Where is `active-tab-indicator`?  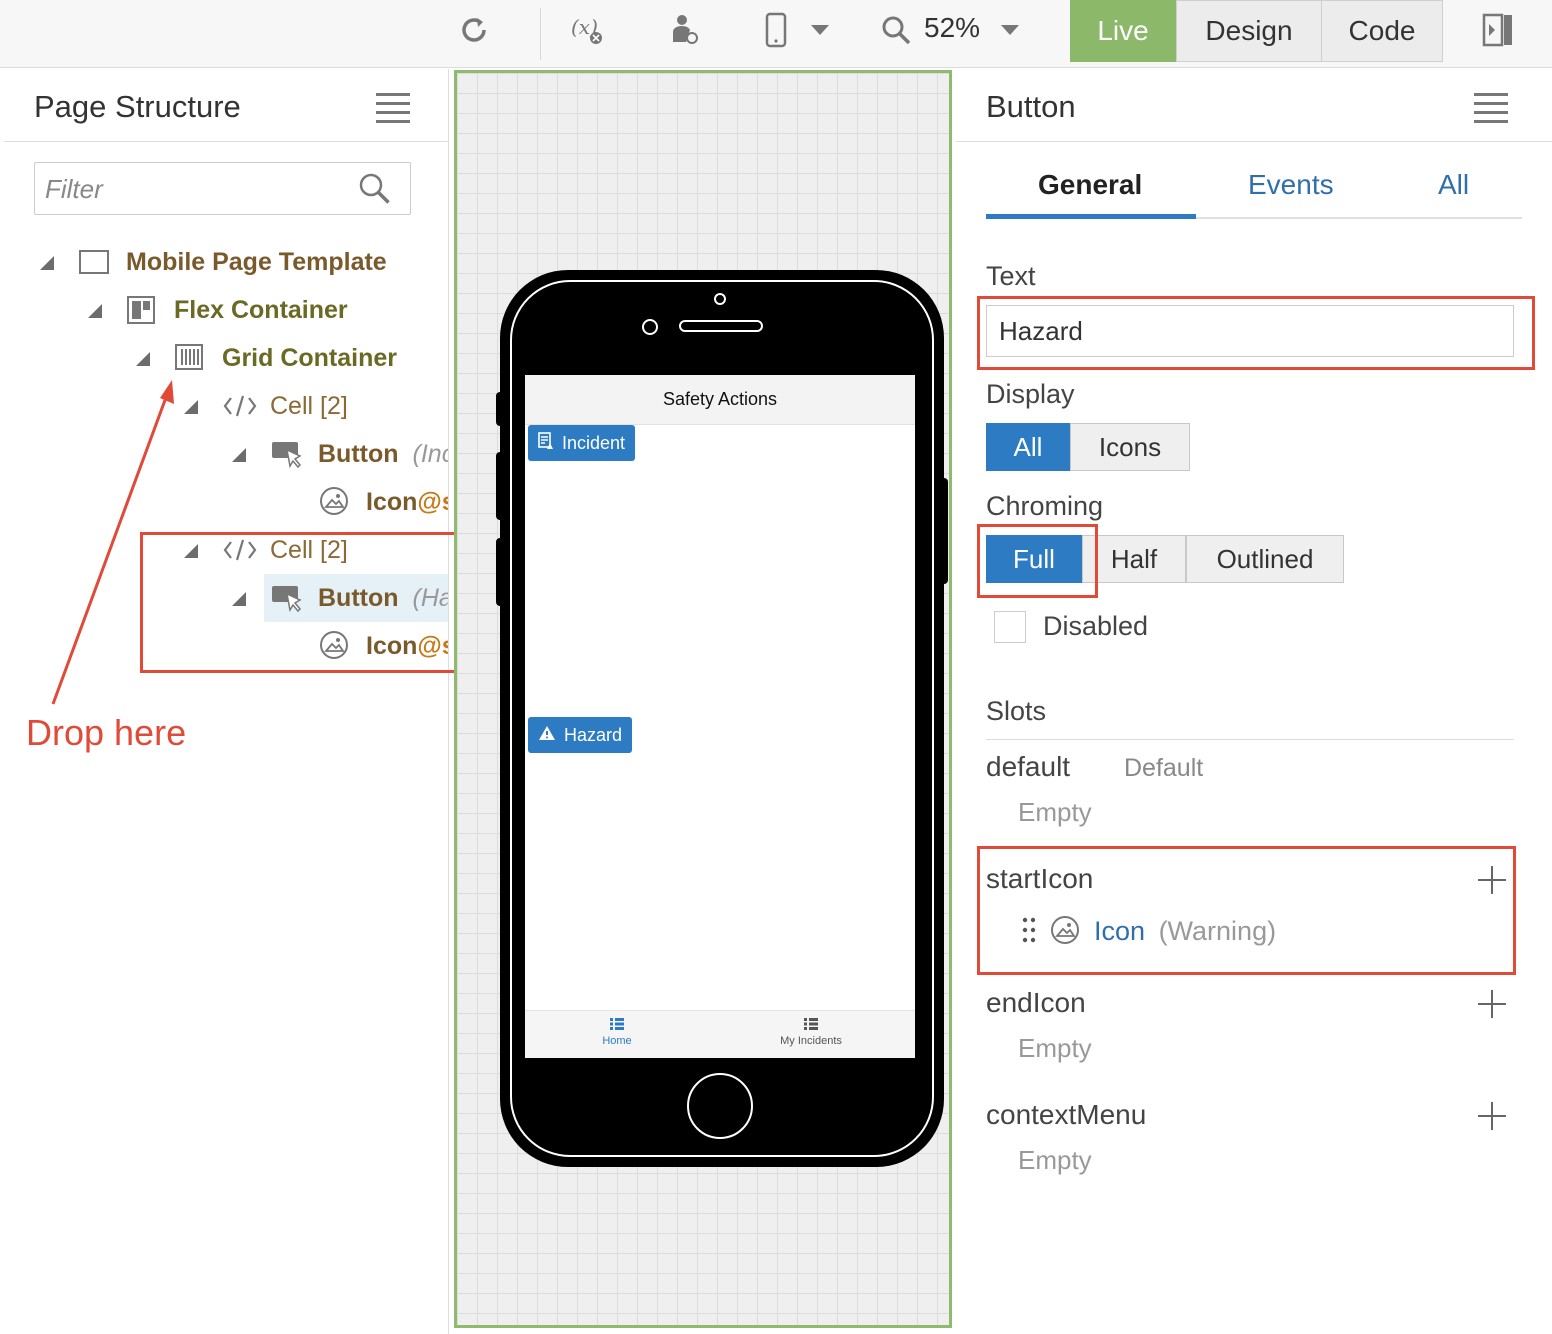 active-tab-indicator is located at coordinates (1091, 216).